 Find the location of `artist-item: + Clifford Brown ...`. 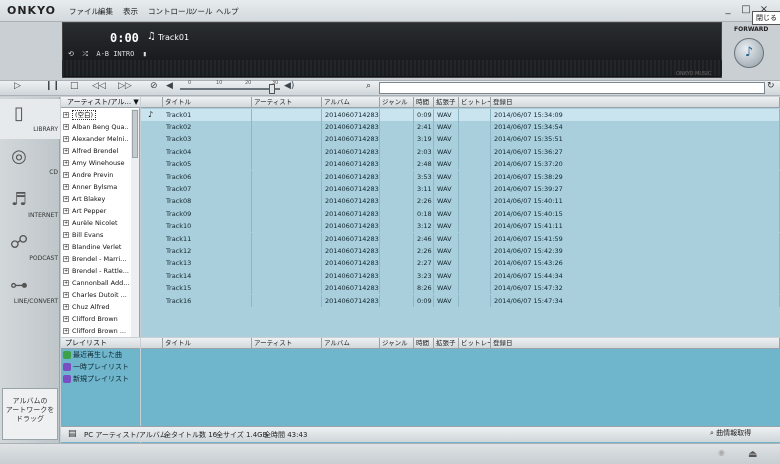

artist-item: + Clifford Brown ... is located at coordinates (96, 331).